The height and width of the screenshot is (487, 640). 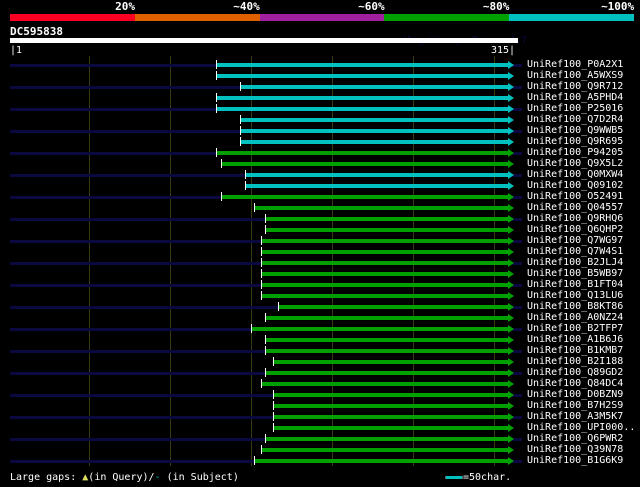 What do you see at coordinates (575, 207) in the screenshot?
I see `hit-label: UniRef100_Q04557` at bounding box center [575, 207].